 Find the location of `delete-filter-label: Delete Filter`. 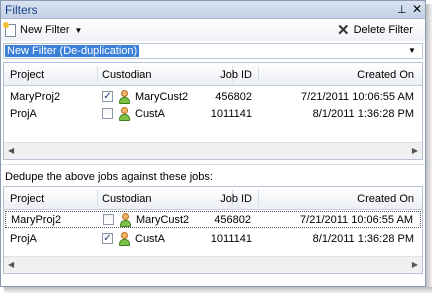

delete-filter-label: Delete Filter is located at coordinates (383, 30).